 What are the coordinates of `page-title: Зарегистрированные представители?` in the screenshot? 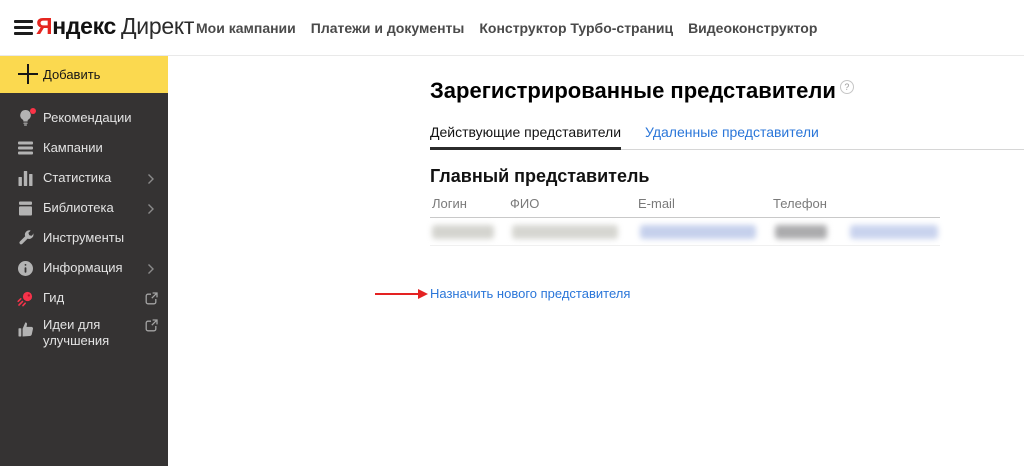 It's located at (642, 91).